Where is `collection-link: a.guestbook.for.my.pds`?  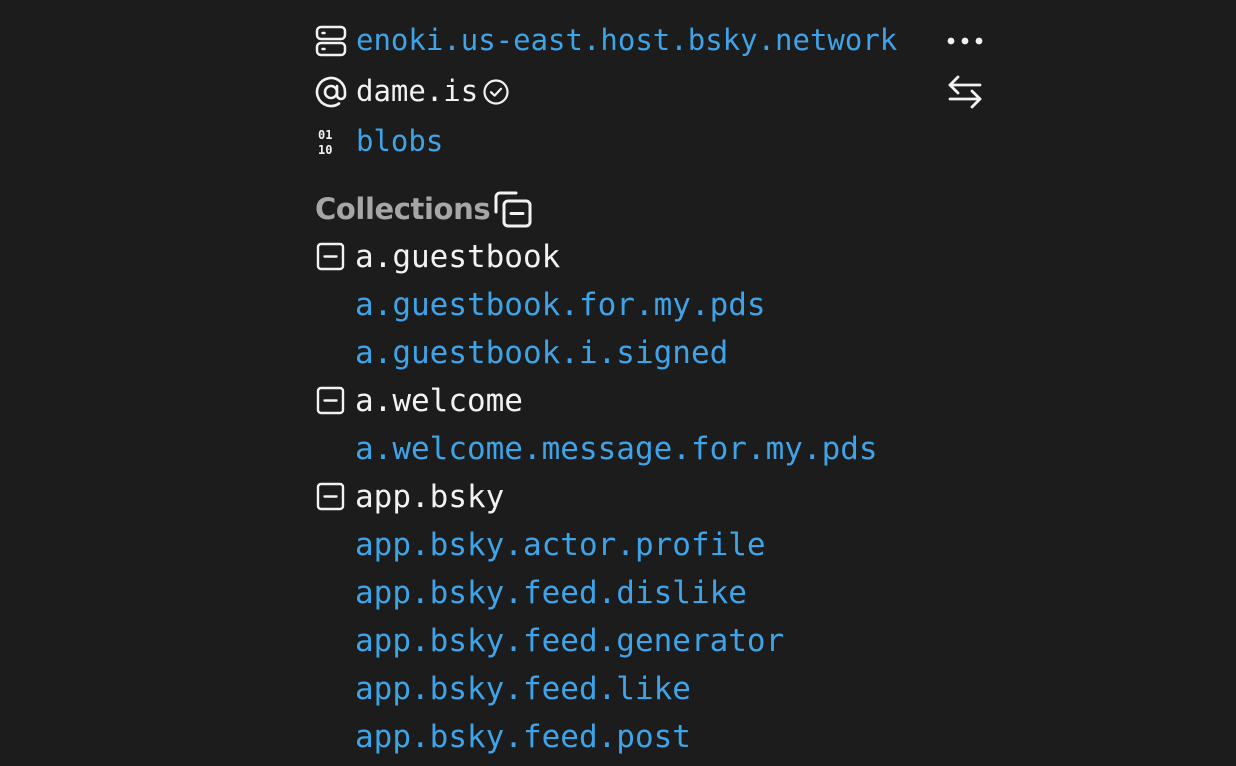 collection-link: a.guestbook.for.my.pds is located at coordinates (560, 305).